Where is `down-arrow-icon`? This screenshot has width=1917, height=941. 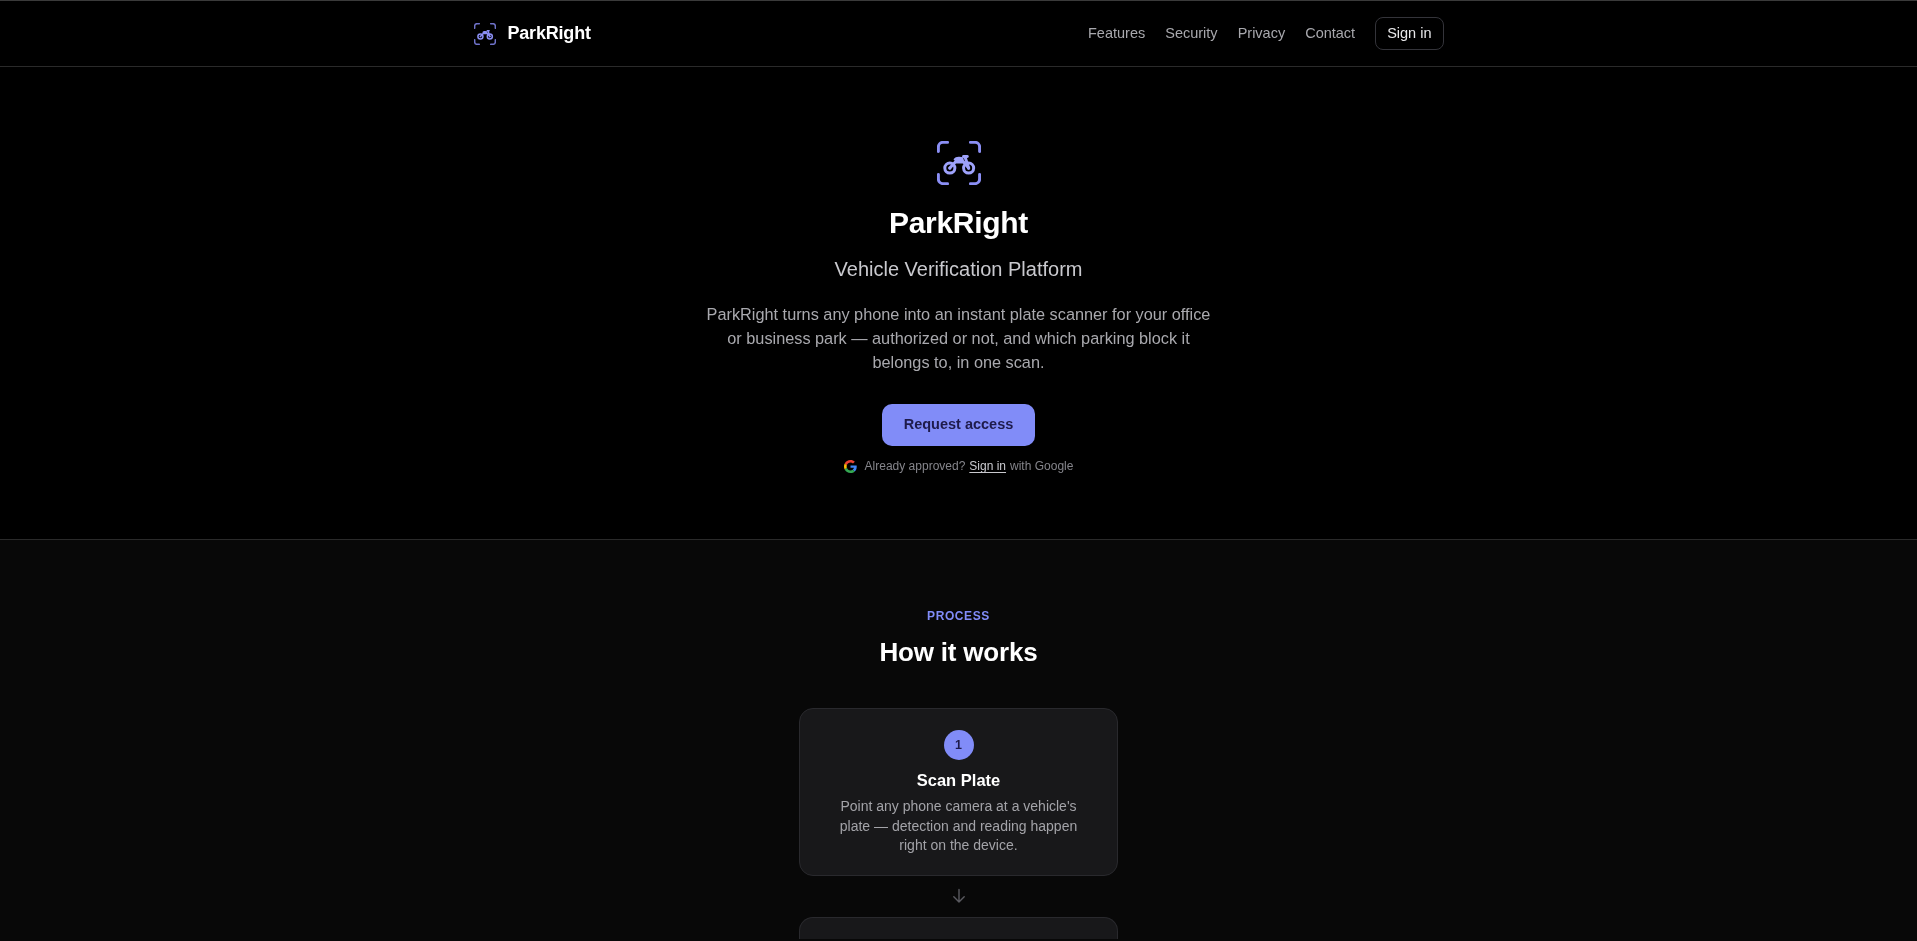 down-arrow-icon is located at coordinates (958, 895).